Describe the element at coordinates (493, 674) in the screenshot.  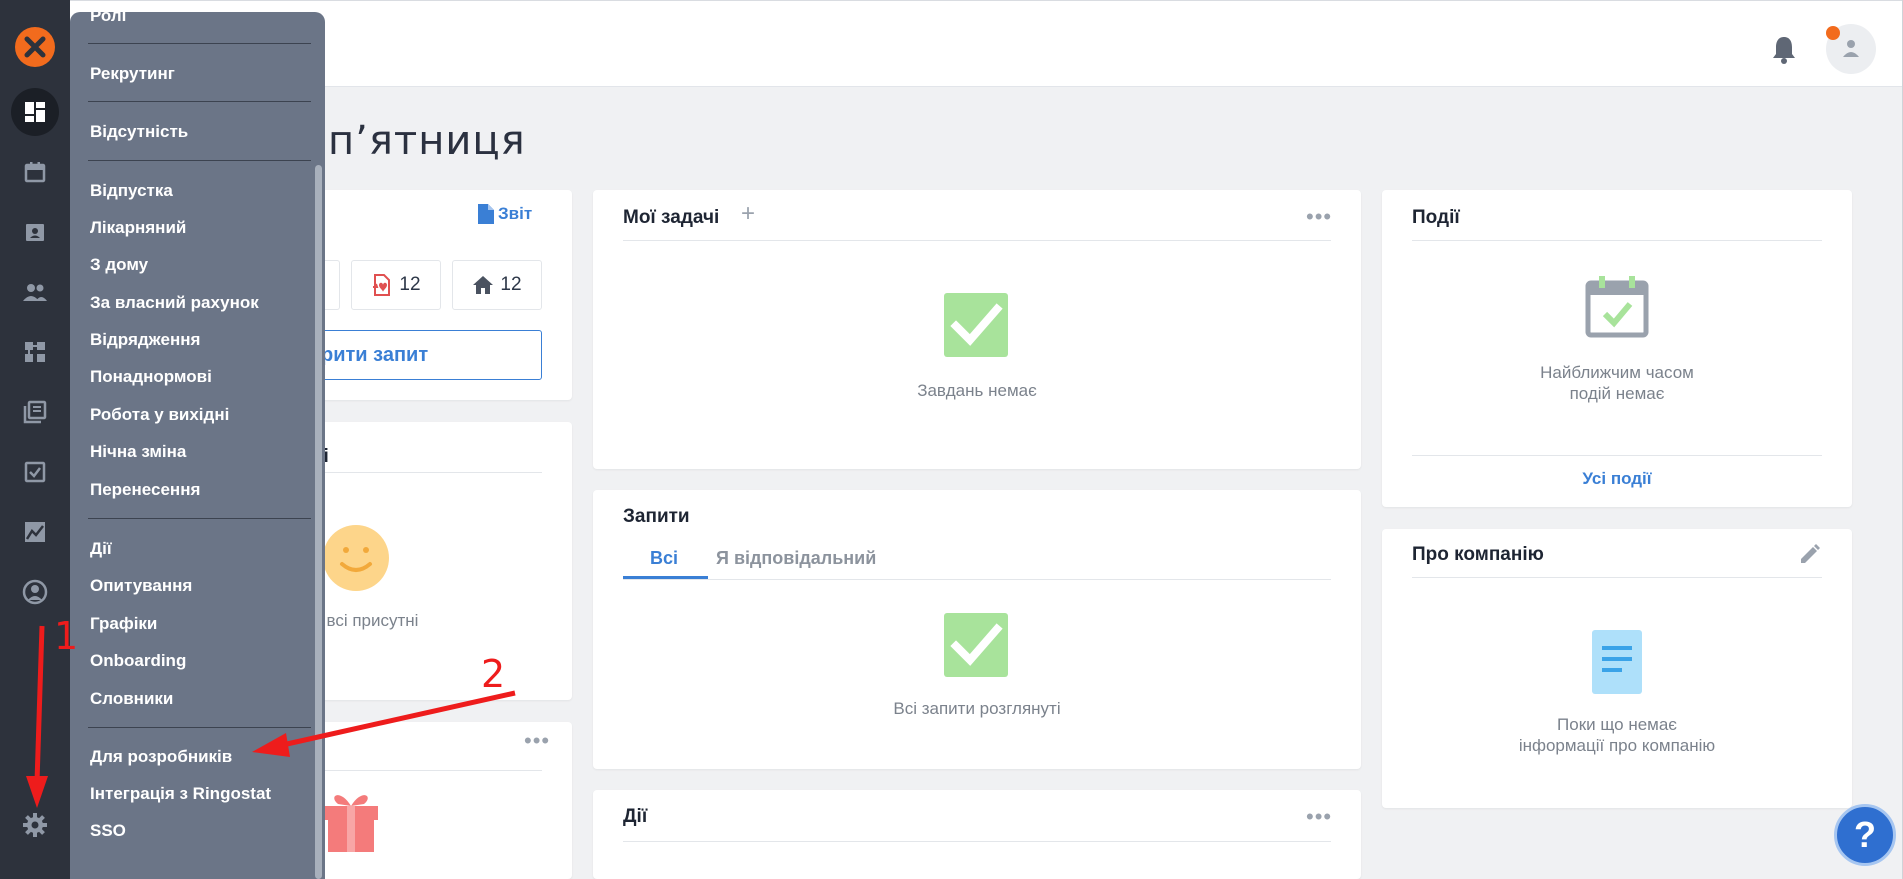
I see `annotation-step-2: 2` at that location.